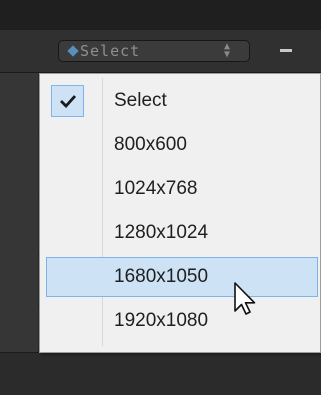 The height and width of the screenshot is (395, 321). I want to click on menu-item-800x600: 800x600, so click(182, 145).